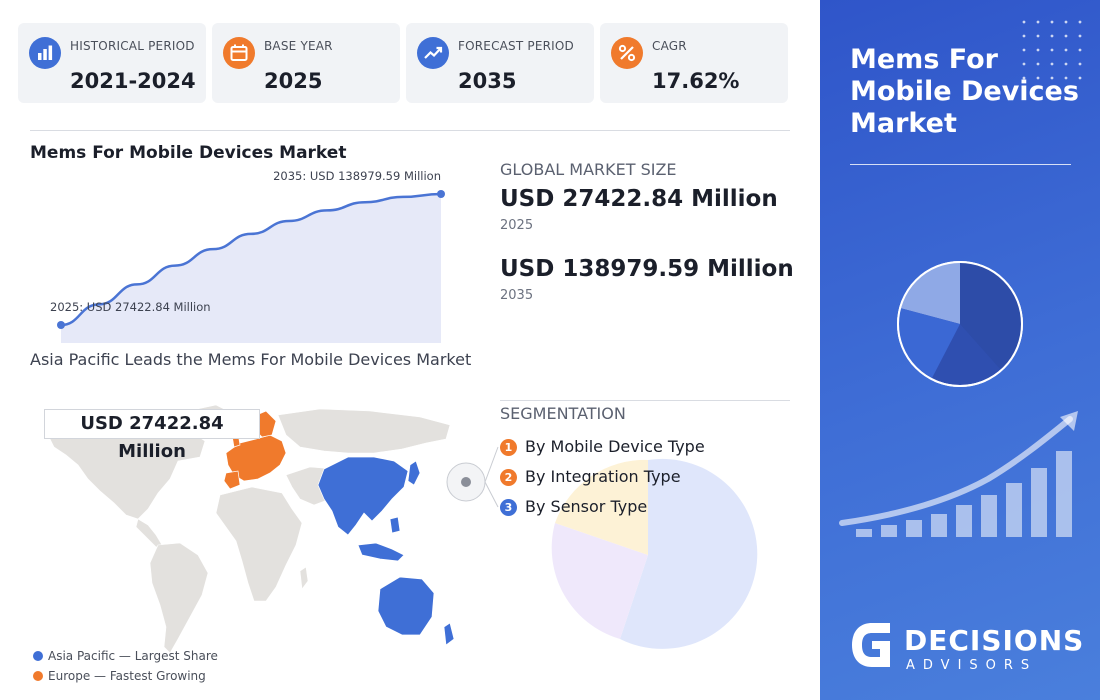 This screenshot has width=1100, height=700. I want to click on logo-mark-icon, so click(871, 645).